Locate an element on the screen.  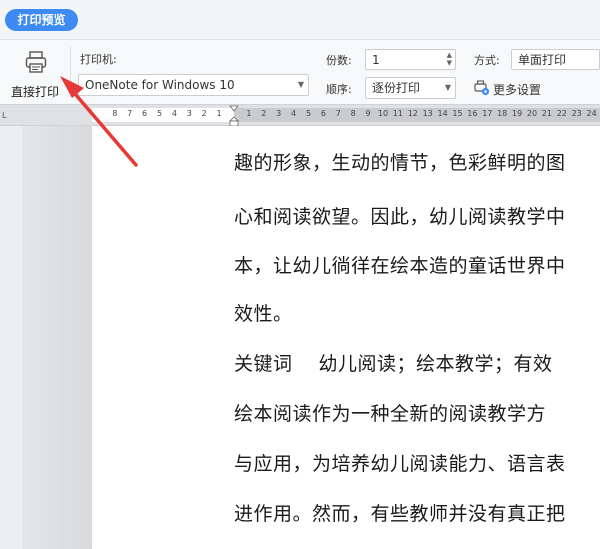
more-settings-label: 更多设置 is located at coordinates (517, 90).